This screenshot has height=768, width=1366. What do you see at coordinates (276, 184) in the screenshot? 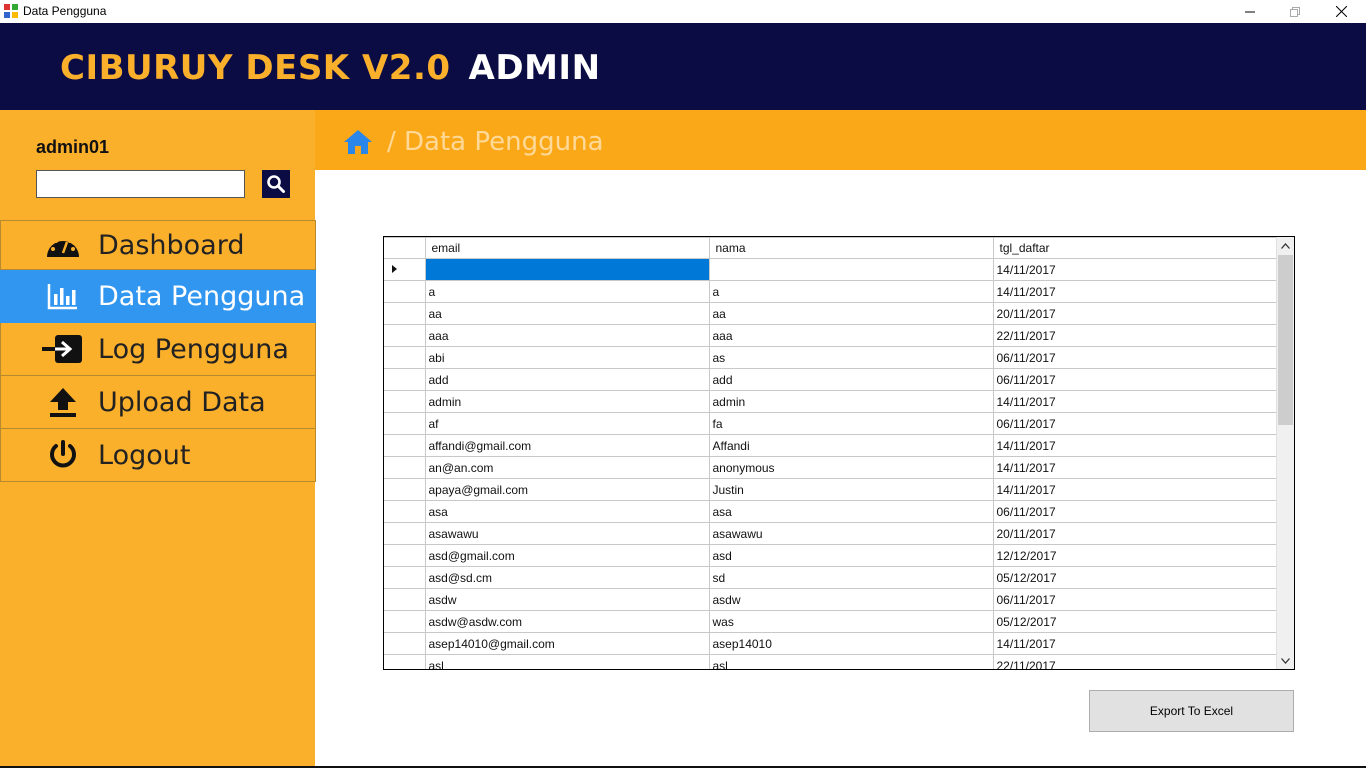
I see `search-button` at bounding box center [276, 184].